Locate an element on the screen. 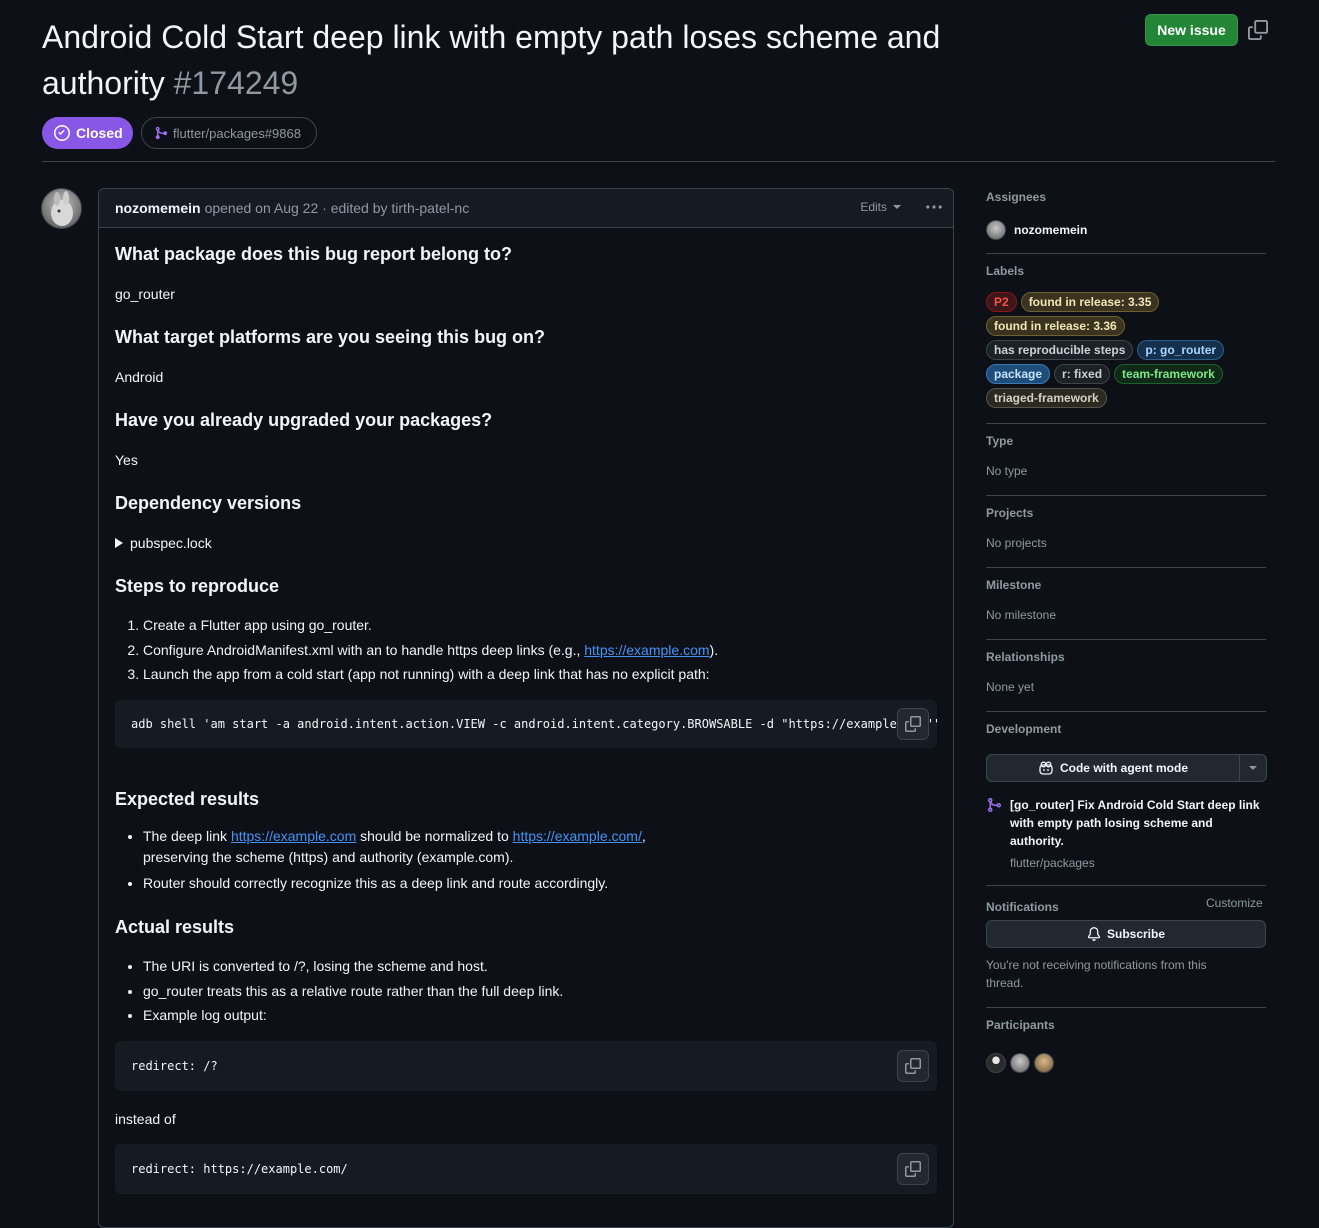 Image resolution: width=1319 pixels, height=1228 pixels. agent-button-label: Code with agent mode is located at coordinates (1123, 768).